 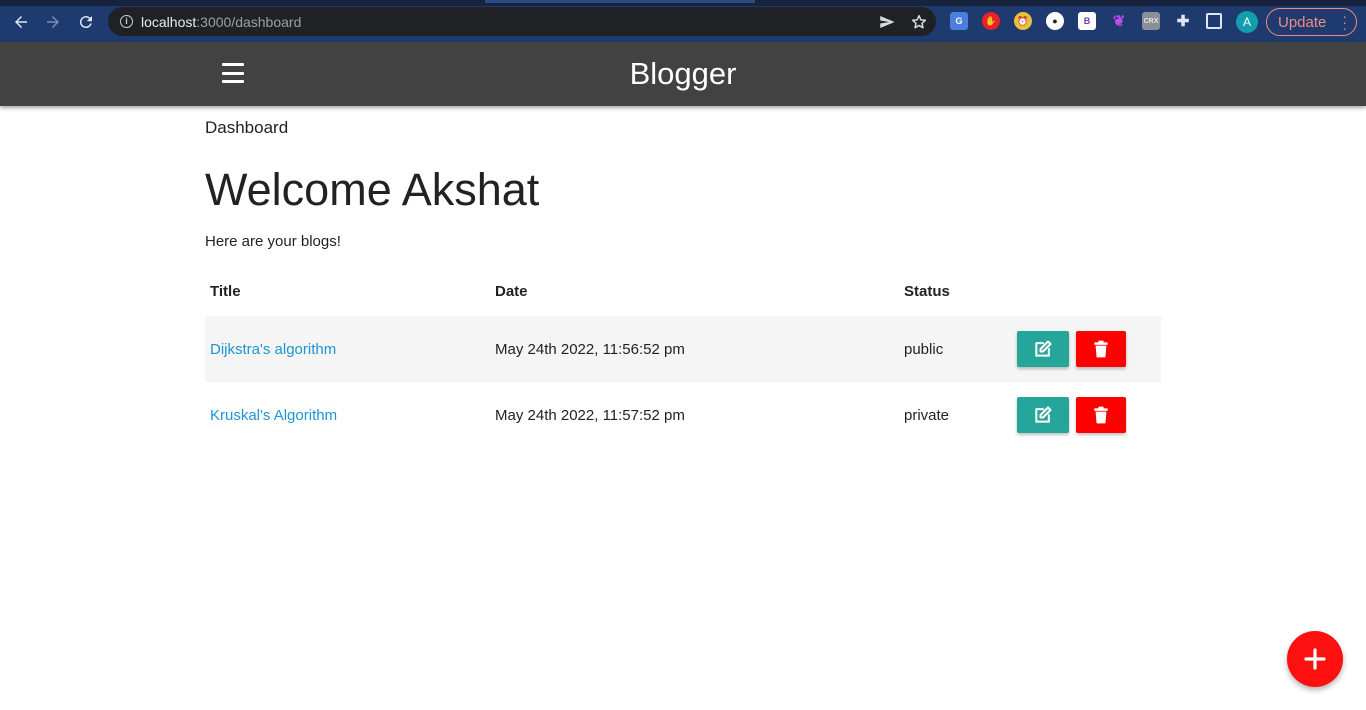 What do you see at coordinates (927, 291) in the screenshot?
I see `column-header-status: Status` at bounding box center [927, 291].